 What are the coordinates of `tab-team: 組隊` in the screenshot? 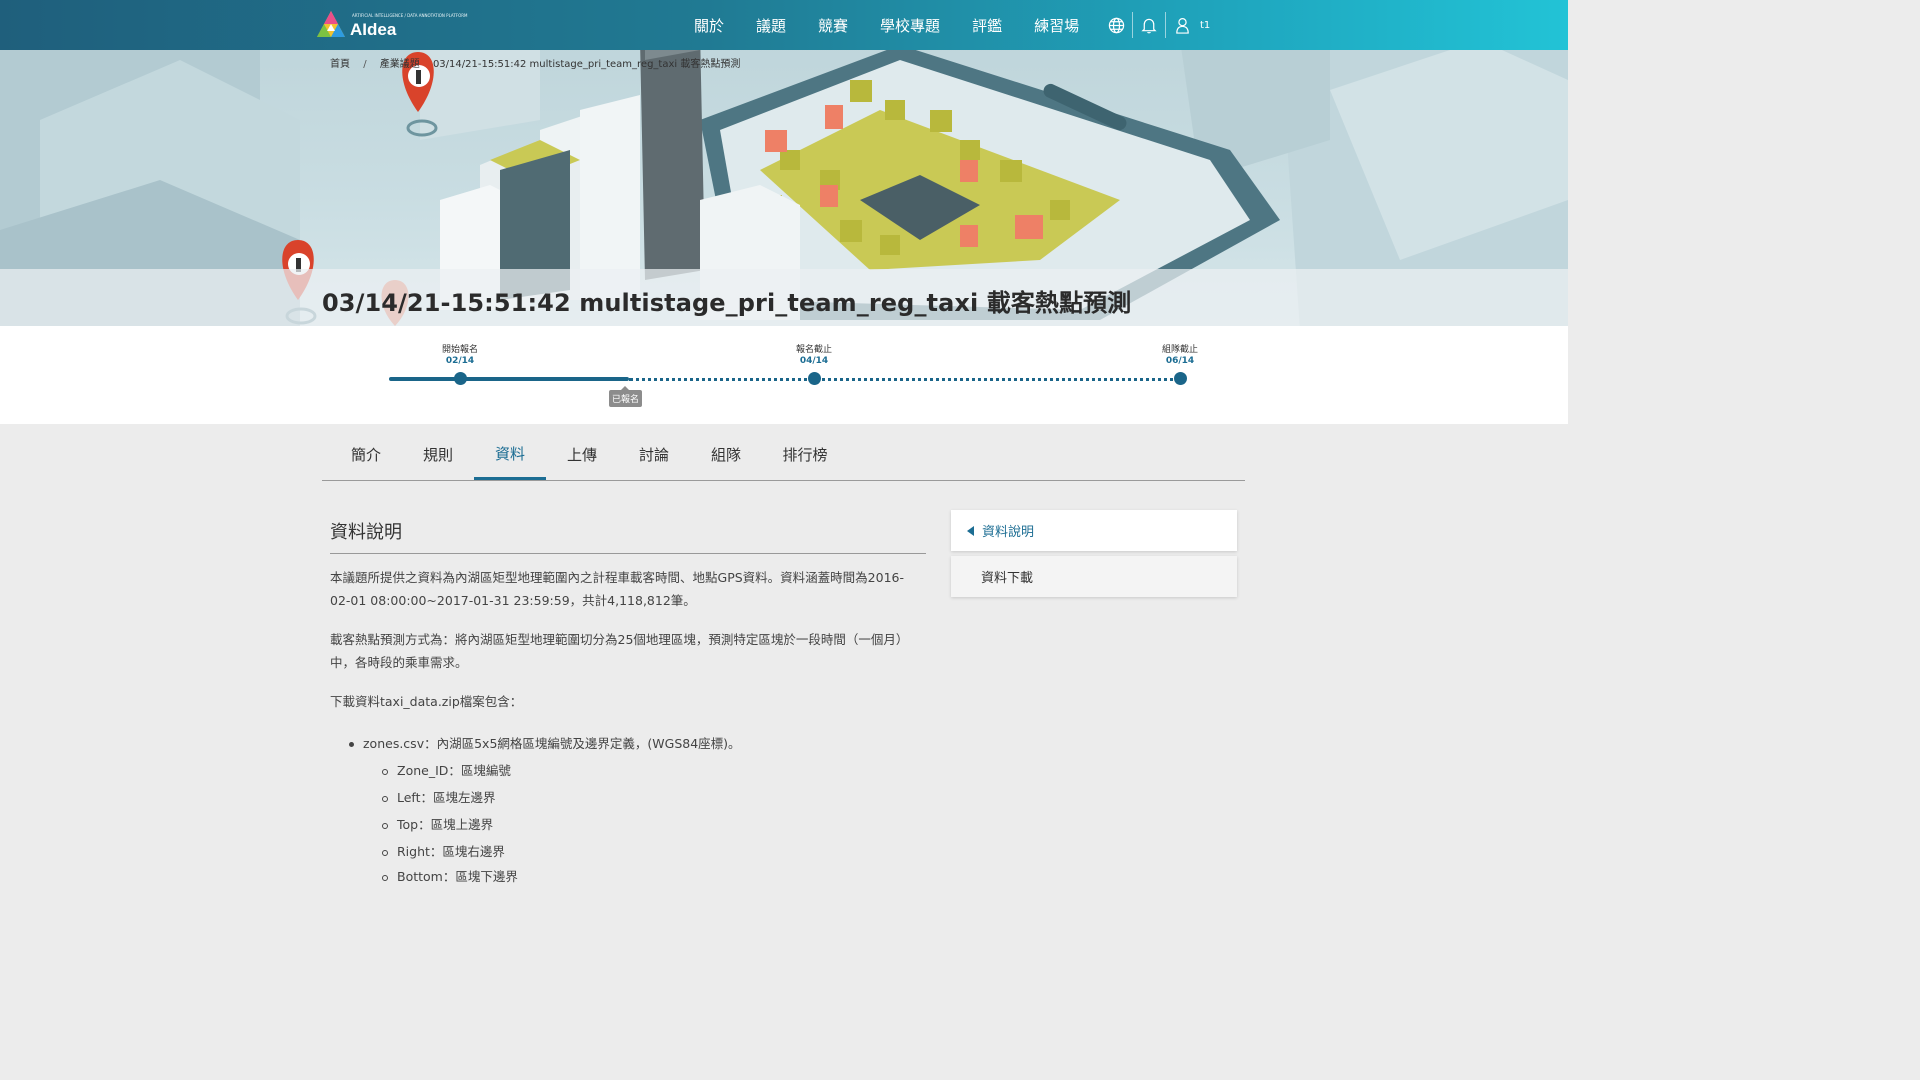 It's located at (726, 454).